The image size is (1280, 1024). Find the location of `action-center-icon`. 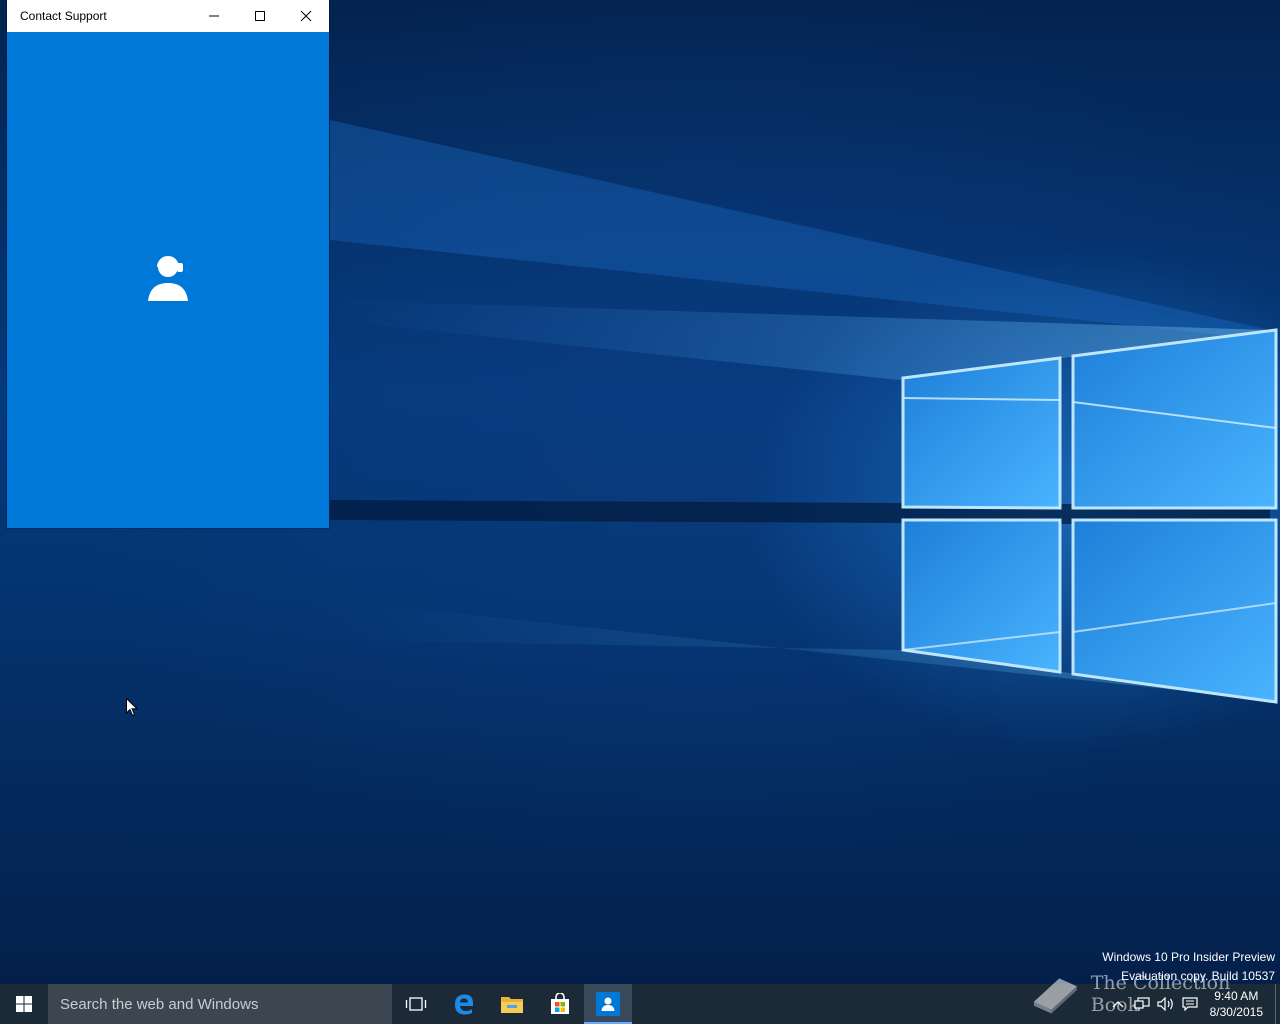

action-center-icon is located at coordinates (1190, 1004).